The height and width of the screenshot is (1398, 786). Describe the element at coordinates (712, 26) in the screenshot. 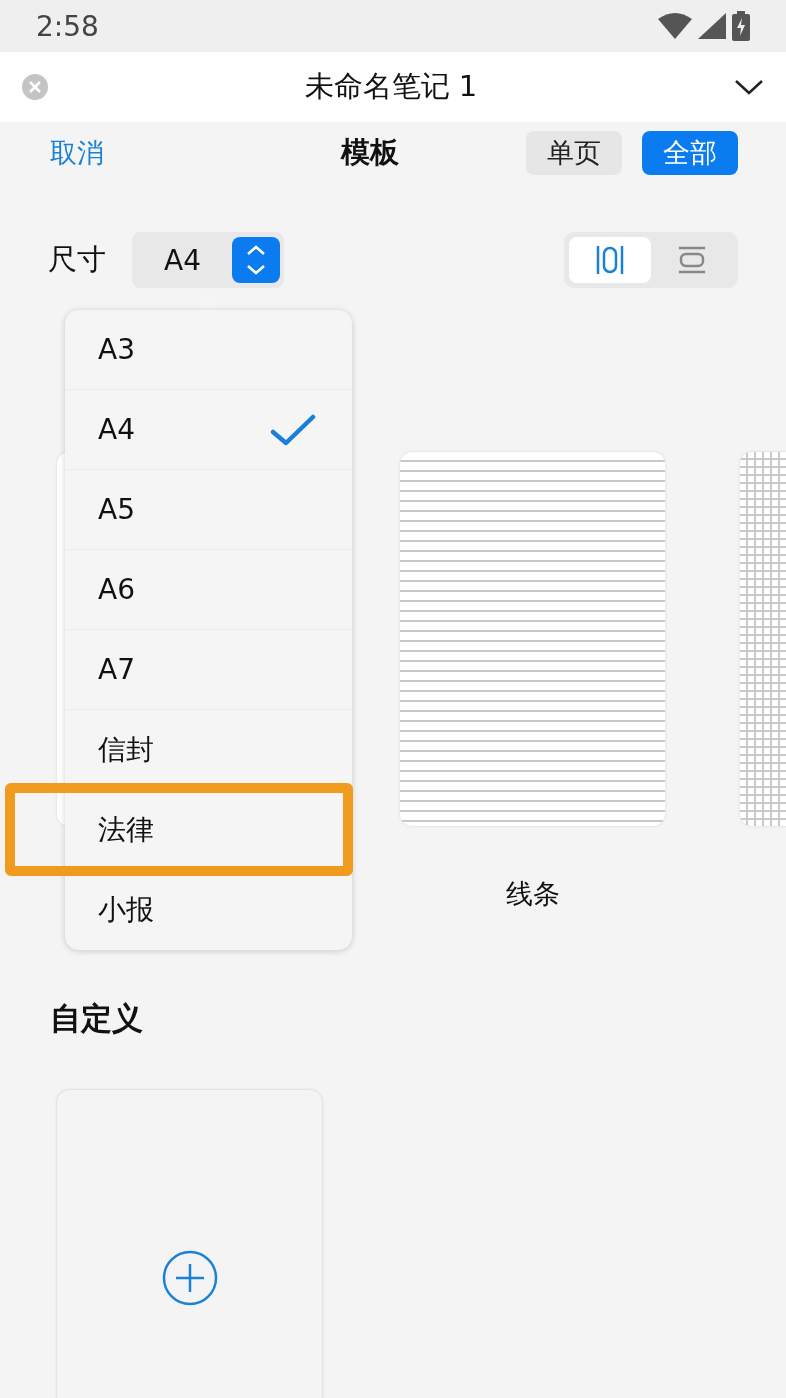

I see `signal-icon` at that location.